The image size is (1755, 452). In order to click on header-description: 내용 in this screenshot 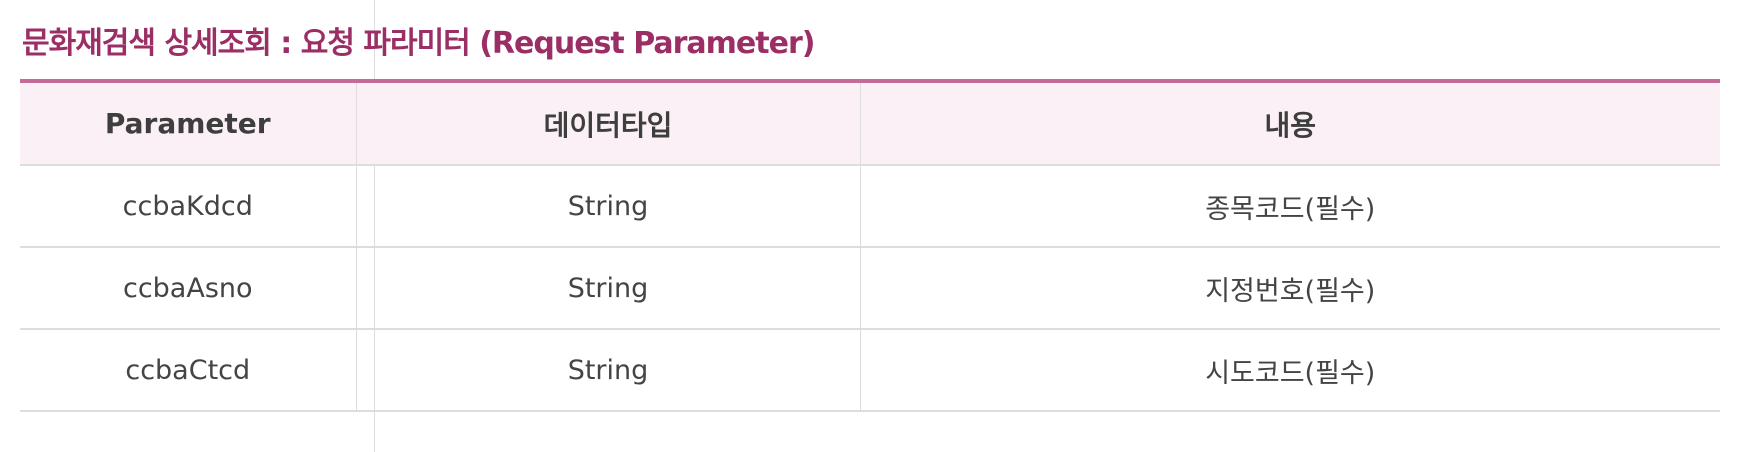, I will do `click(1289, 124)`.